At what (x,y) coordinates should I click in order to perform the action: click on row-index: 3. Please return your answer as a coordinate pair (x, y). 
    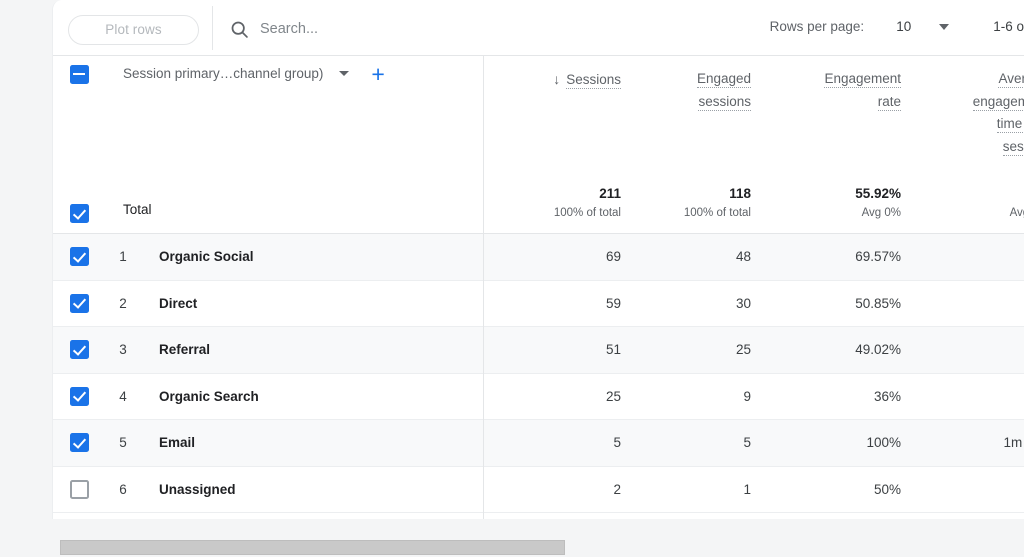
    Looking at the image, I should click on (123, 350).